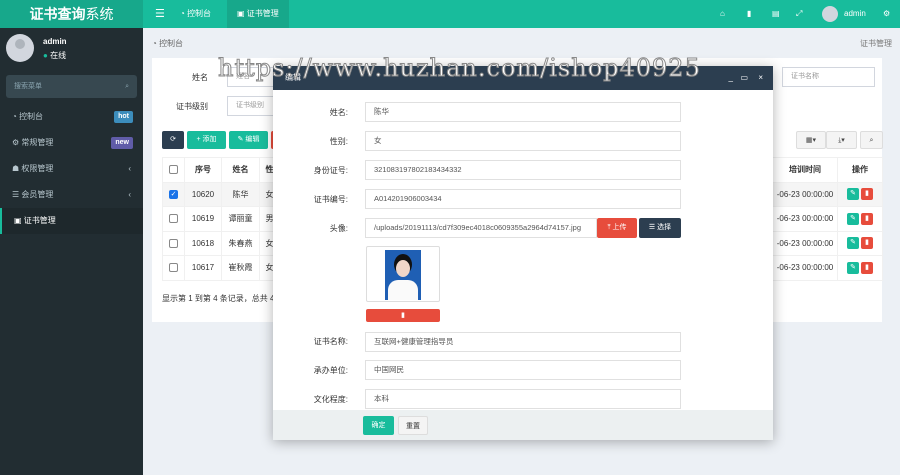  Describe the element at coordinates (203, 170) in the screenshot. I see `col-id: 序号` at that location.